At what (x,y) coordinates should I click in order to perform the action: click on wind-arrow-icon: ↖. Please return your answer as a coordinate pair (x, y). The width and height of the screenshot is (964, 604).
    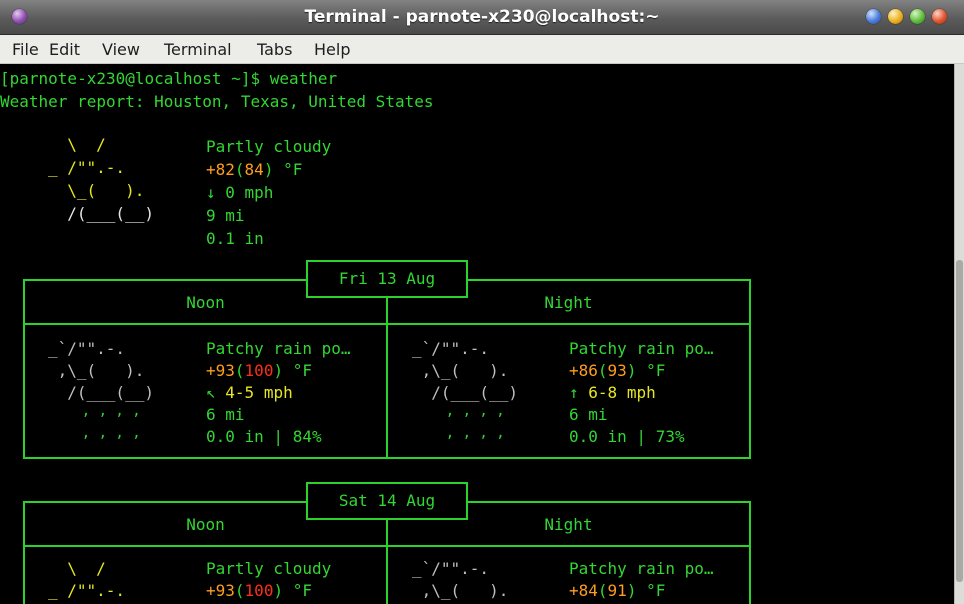
    Looking at the image, I should click on (211, 392).